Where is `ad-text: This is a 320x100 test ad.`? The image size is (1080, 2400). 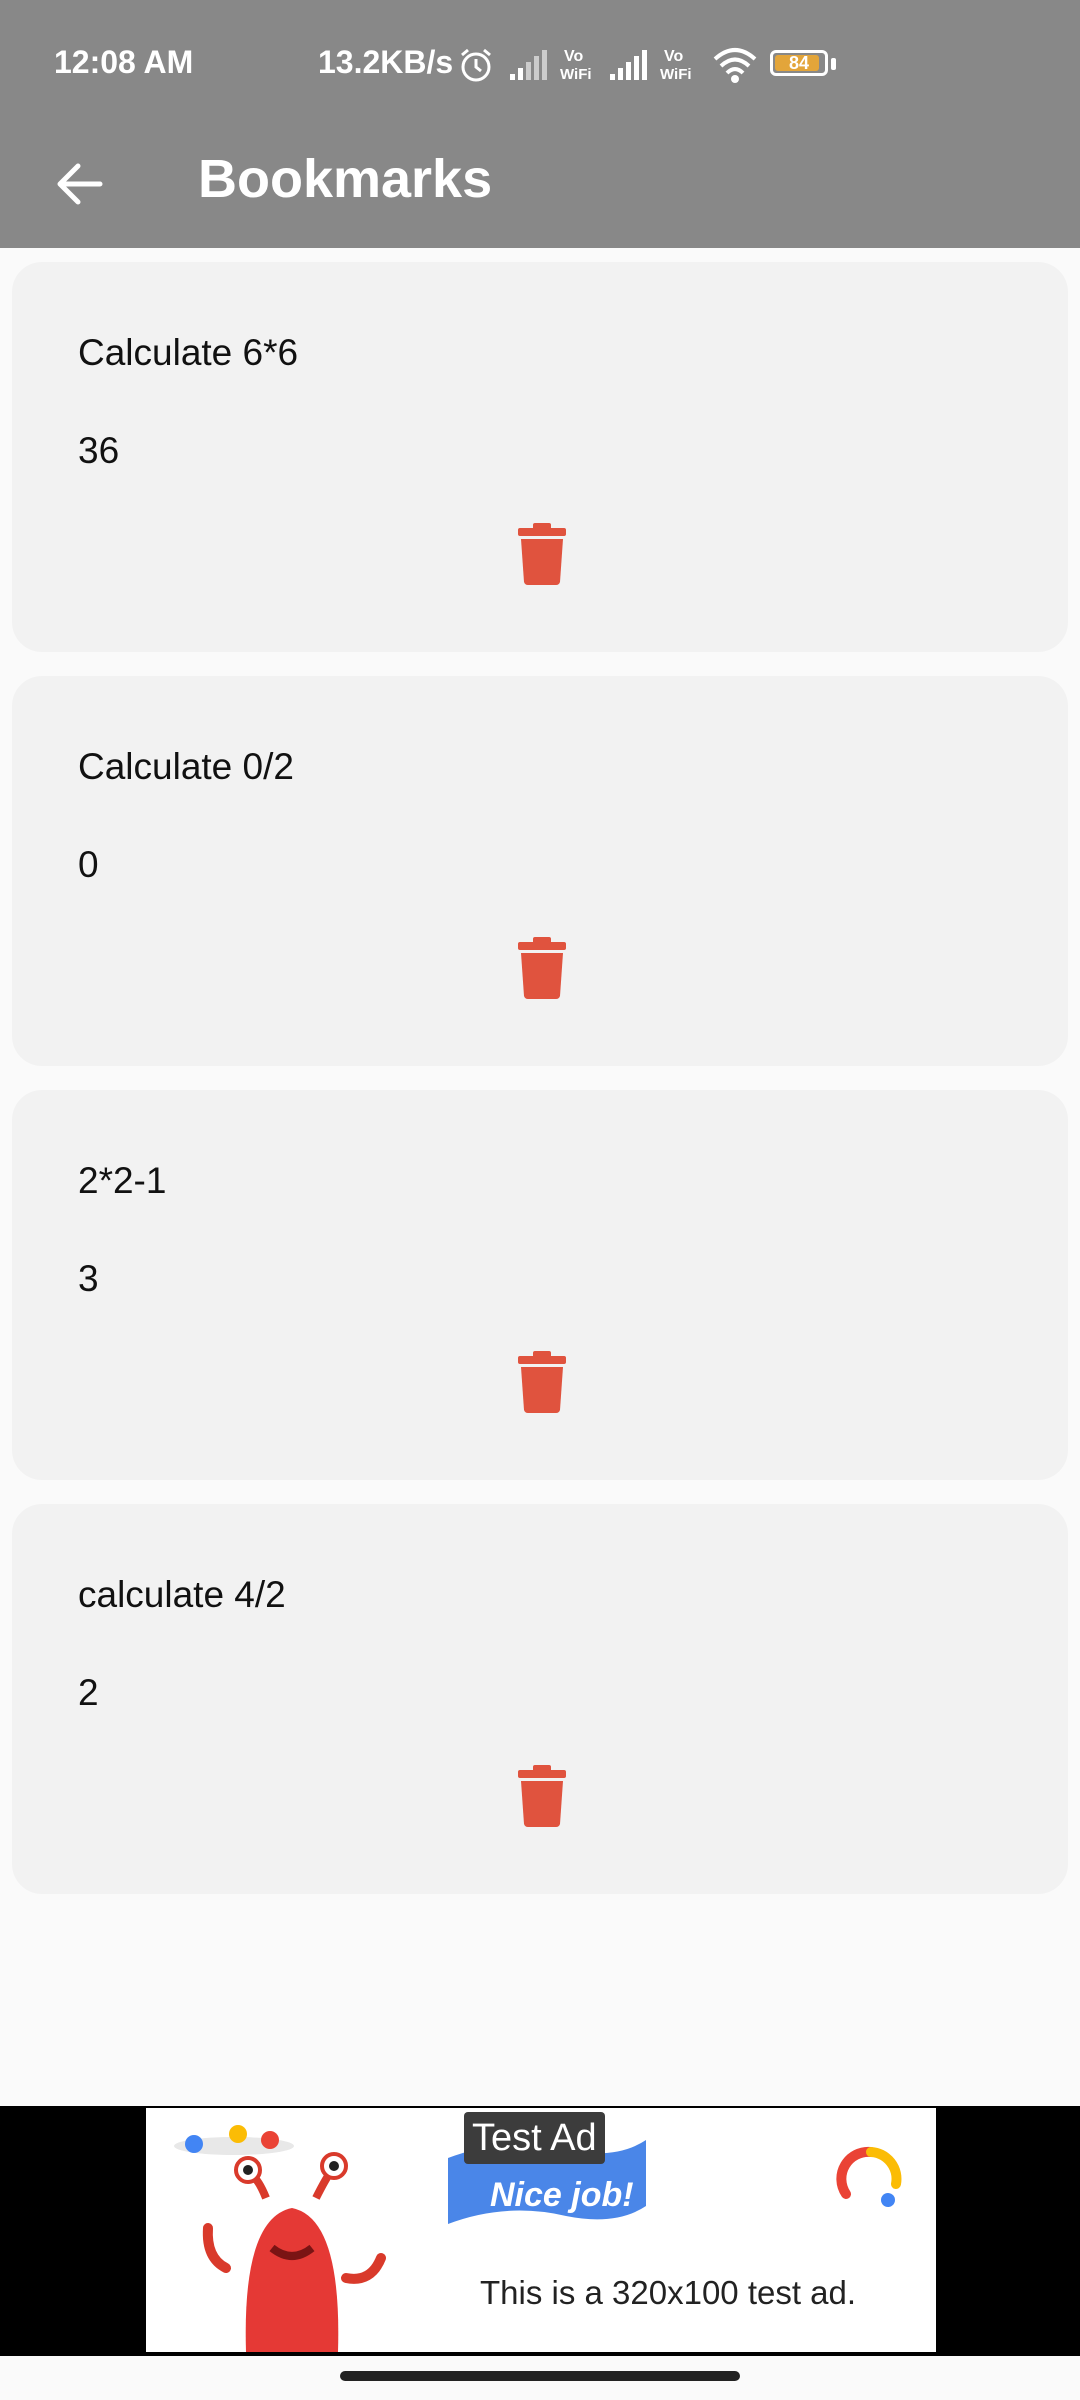 ad-text: This is a 320x100 test ad. is located at coordinates (668, 2292).